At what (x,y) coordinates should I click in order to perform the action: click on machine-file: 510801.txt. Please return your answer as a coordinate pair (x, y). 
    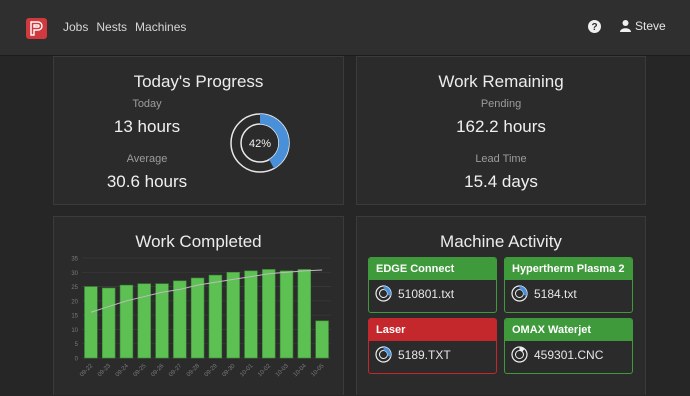
    Looking at the image, I should click on (426, 293).